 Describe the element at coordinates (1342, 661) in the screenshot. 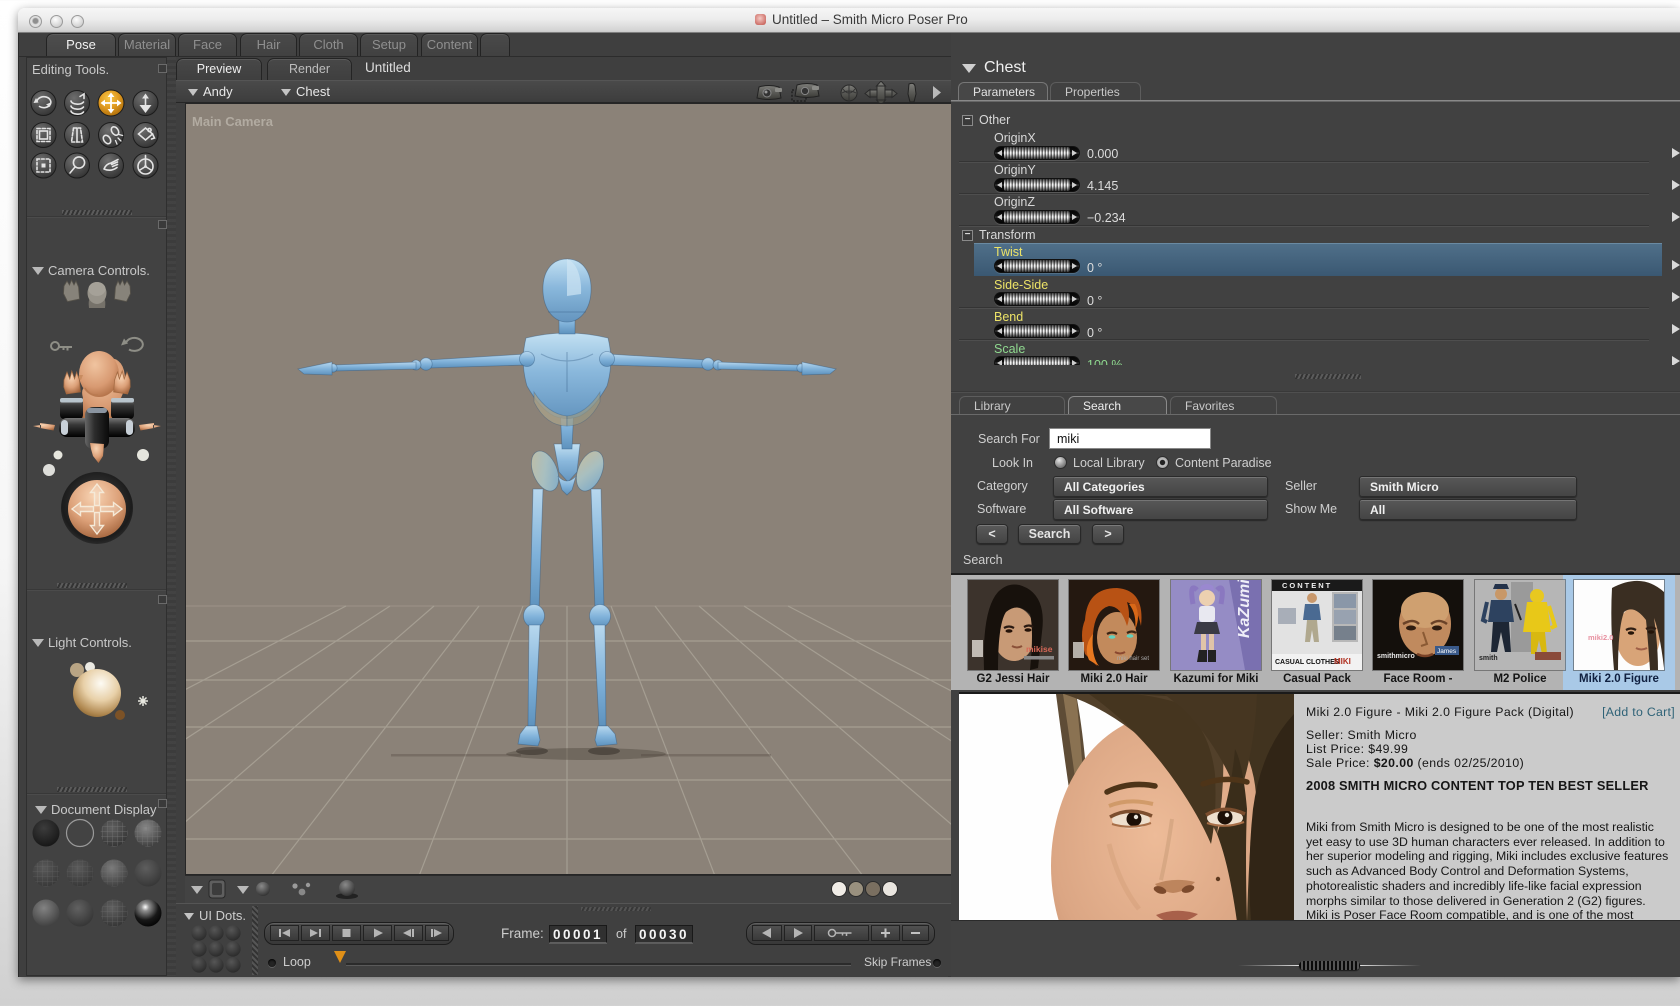

I see `svg-text: MIKI` at that location.